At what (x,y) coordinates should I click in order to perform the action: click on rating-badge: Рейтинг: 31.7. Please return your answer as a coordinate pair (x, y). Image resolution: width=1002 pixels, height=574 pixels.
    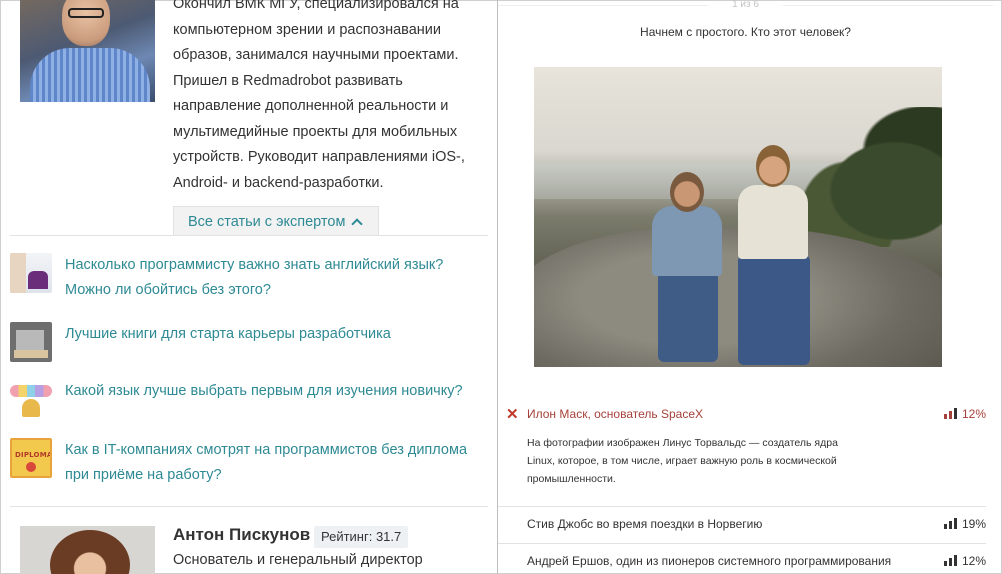
    Looking at the image, I should click on (361, 537).